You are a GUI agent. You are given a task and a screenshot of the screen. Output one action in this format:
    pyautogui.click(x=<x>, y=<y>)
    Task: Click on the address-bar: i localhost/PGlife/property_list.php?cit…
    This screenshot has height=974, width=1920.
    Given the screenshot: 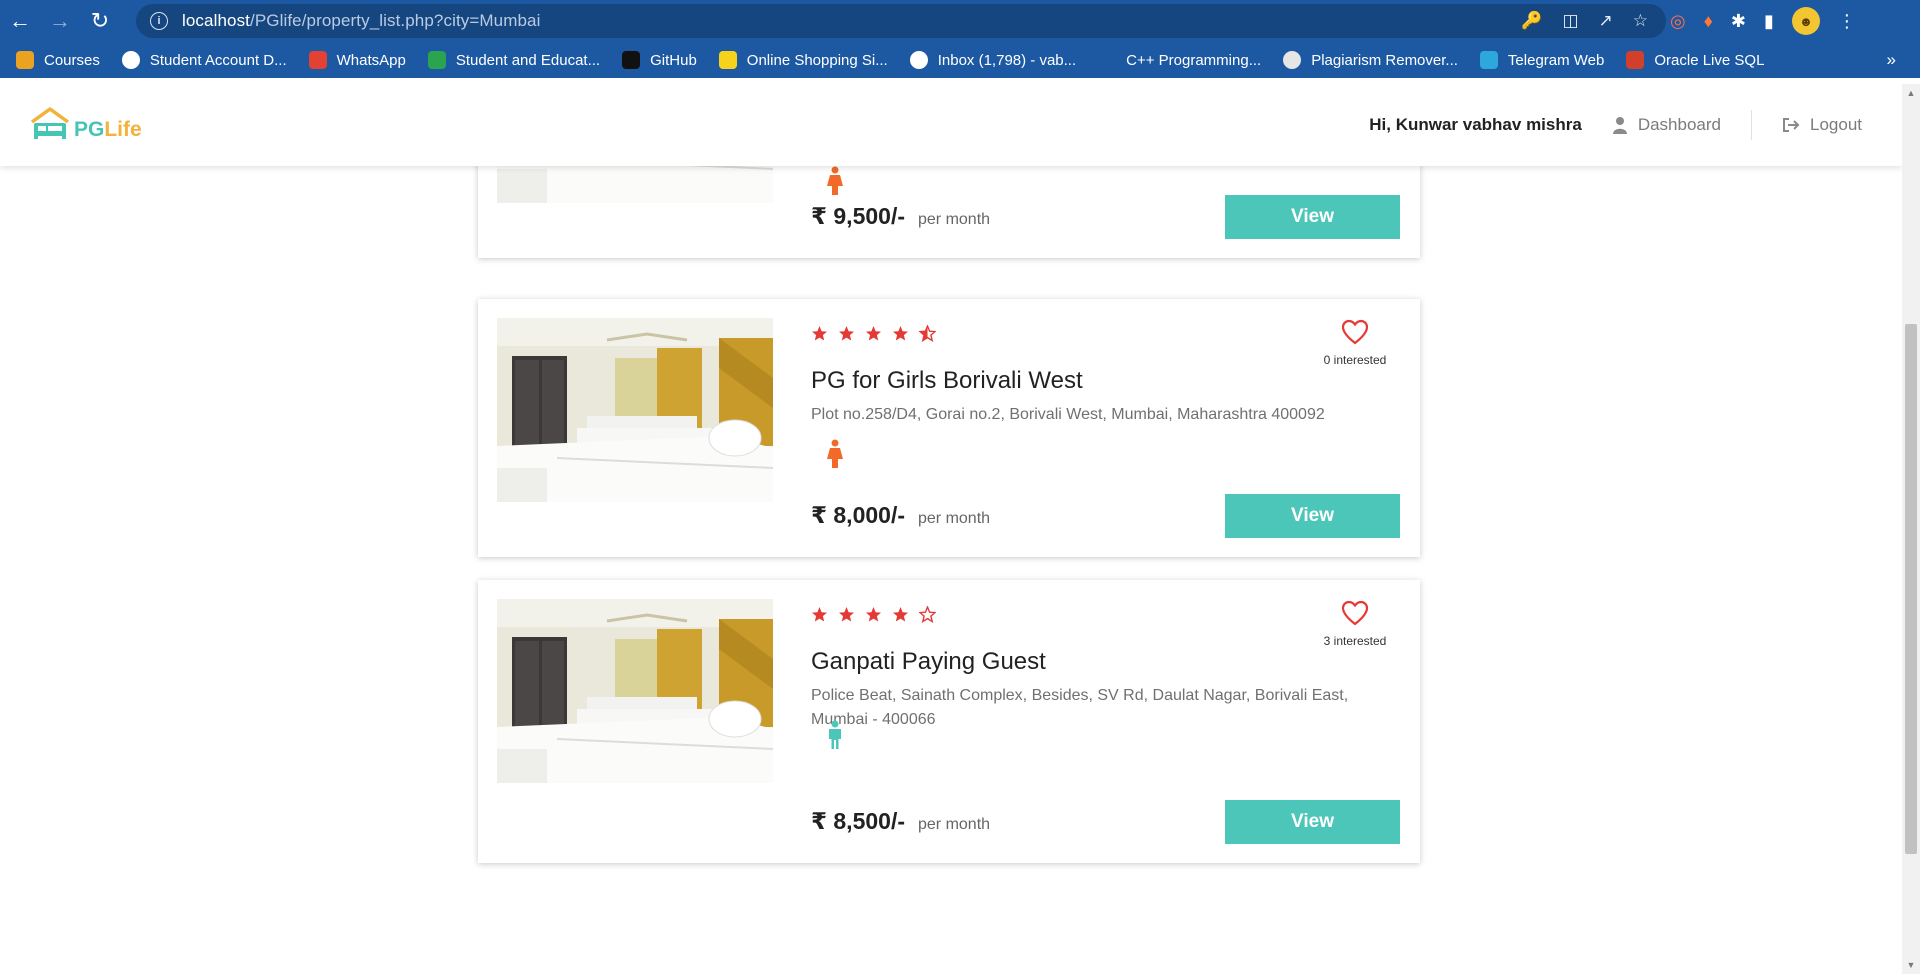 What is the action you would take?
    pyautogui.click(x=901, y=21)
    